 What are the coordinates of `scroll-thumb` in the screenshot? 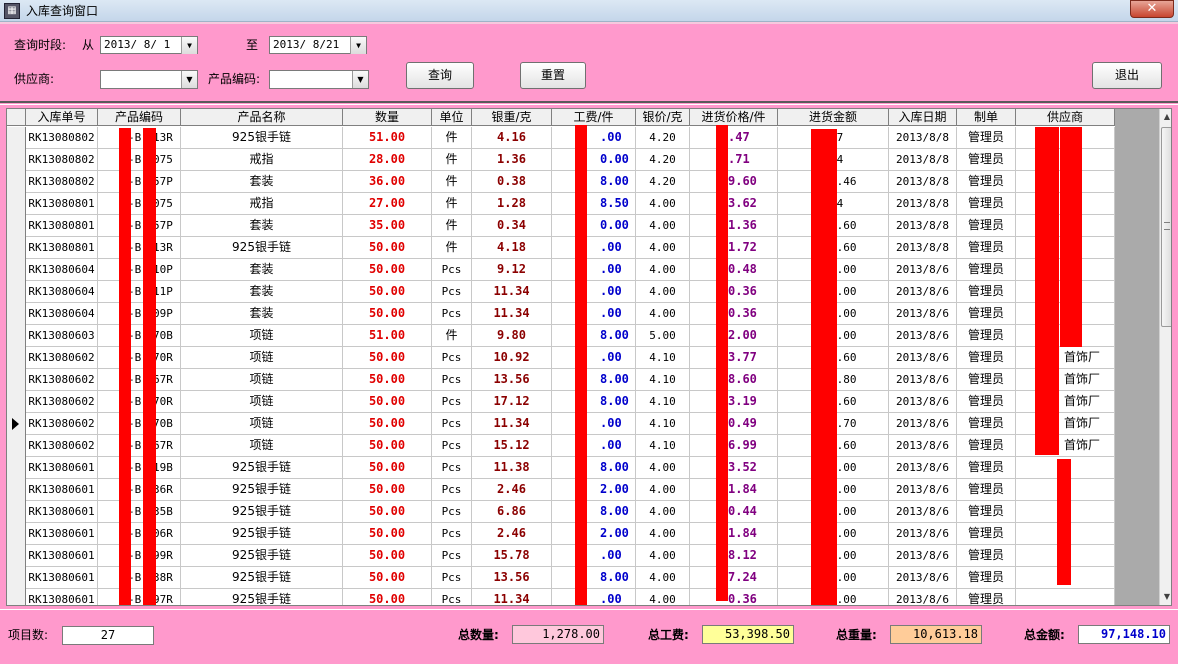 It's located at (1166, 227).